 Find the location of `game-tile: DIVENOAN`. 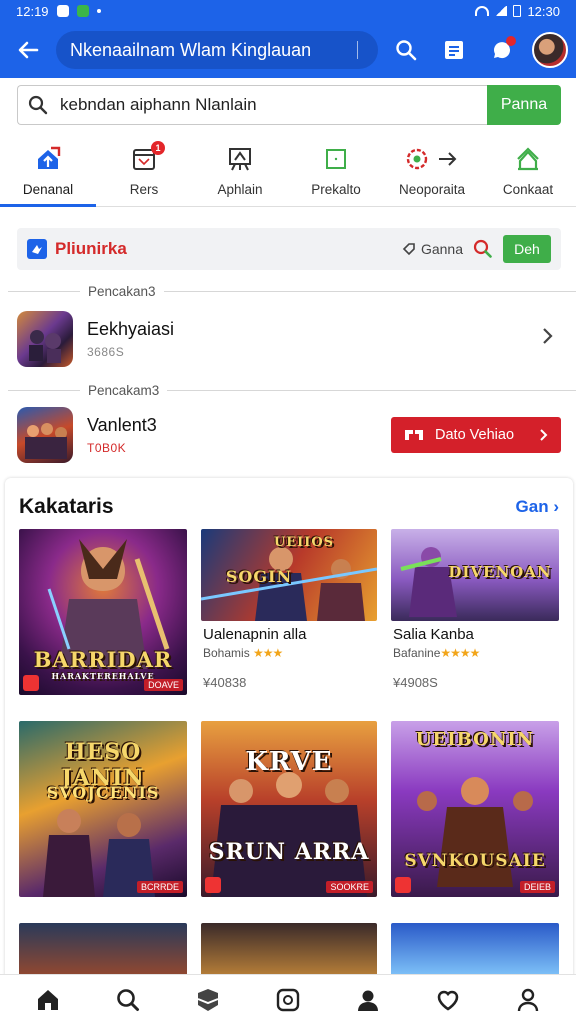

game-tile: DIVENOAN is located at coordinates (475, 575).